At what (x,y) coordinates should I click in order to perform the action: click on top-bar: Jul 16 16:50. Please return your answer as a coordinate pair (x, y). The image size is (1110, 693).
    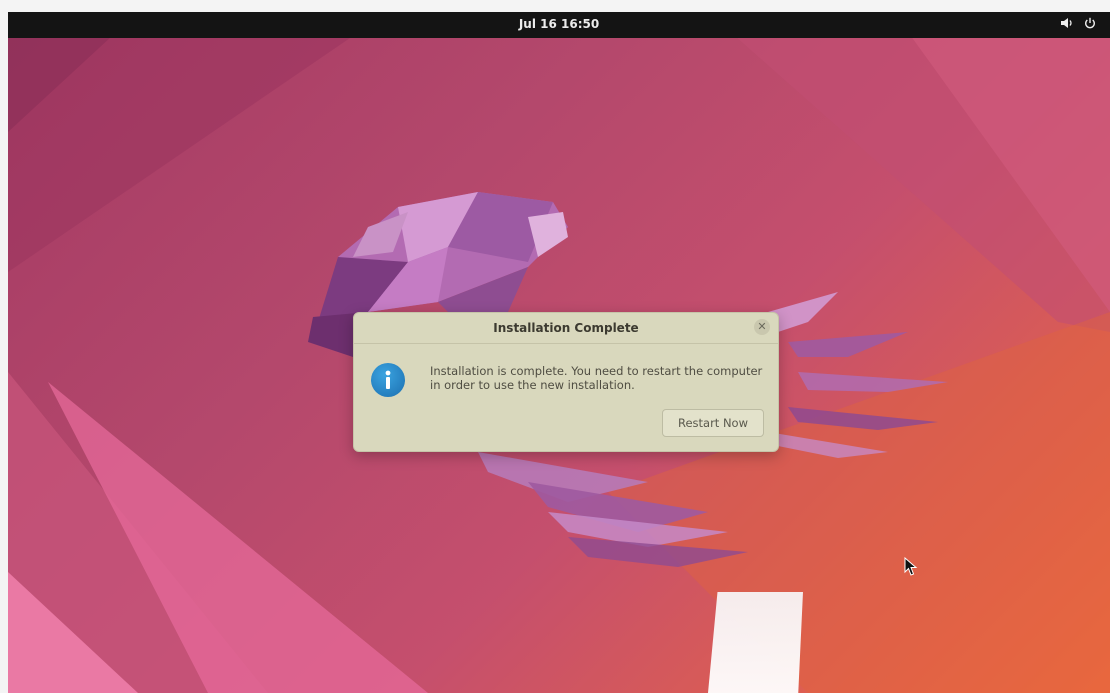
    Looking at the image, I should click on (559, 25).